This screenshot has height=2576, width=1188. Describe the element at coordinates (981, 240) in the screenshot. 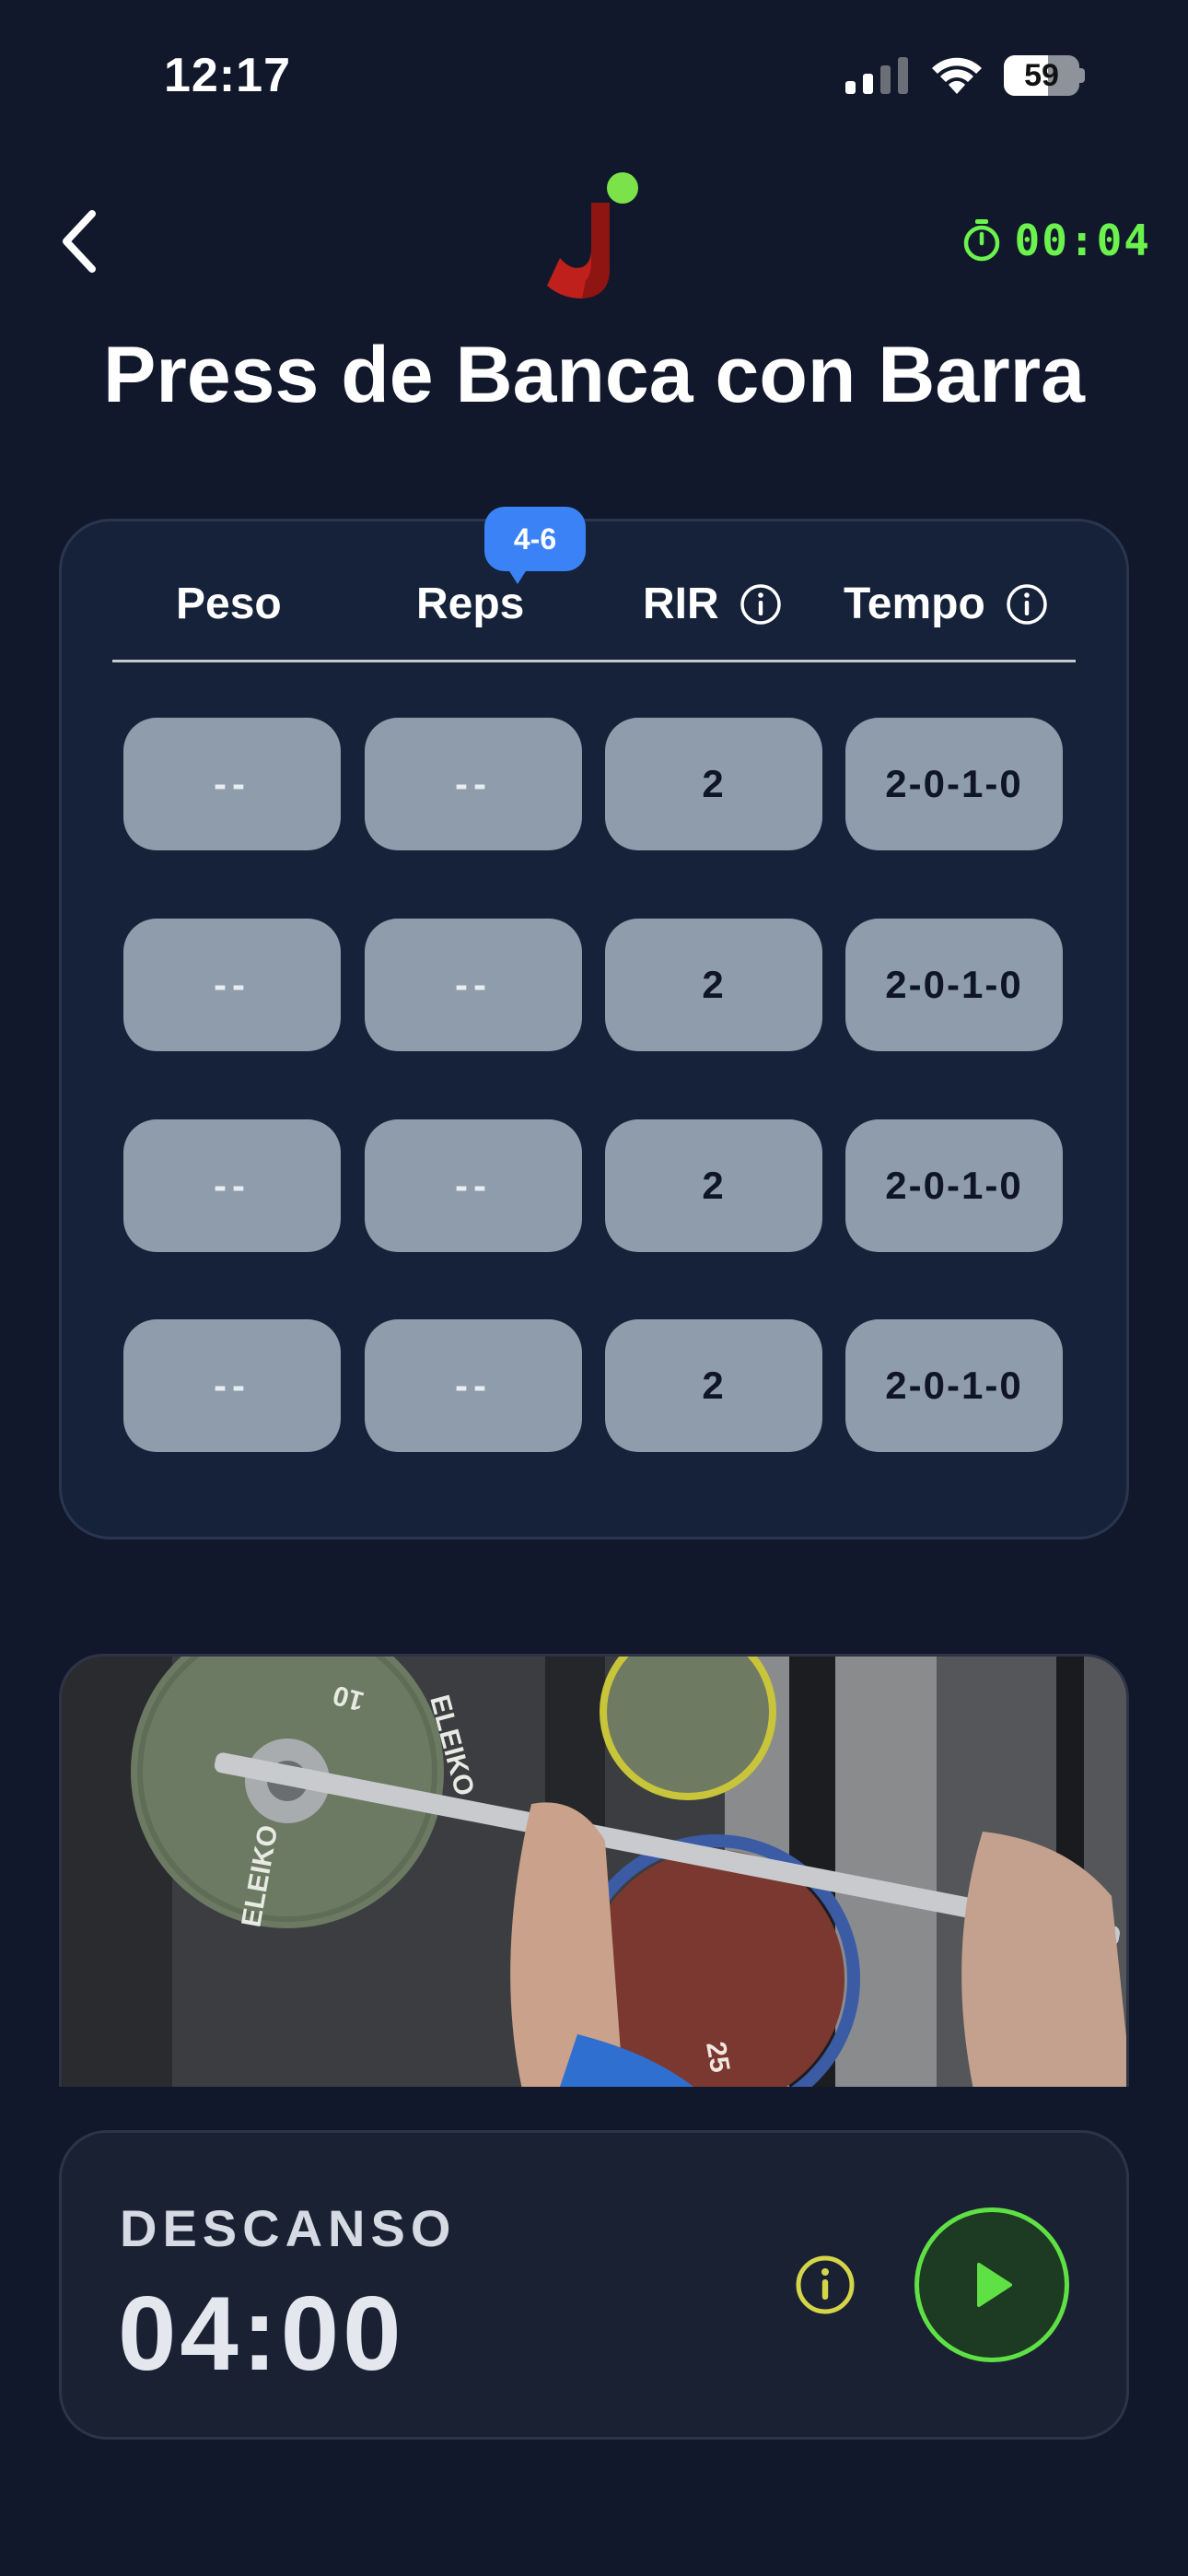

I see `stopwatch-icon` at that location.